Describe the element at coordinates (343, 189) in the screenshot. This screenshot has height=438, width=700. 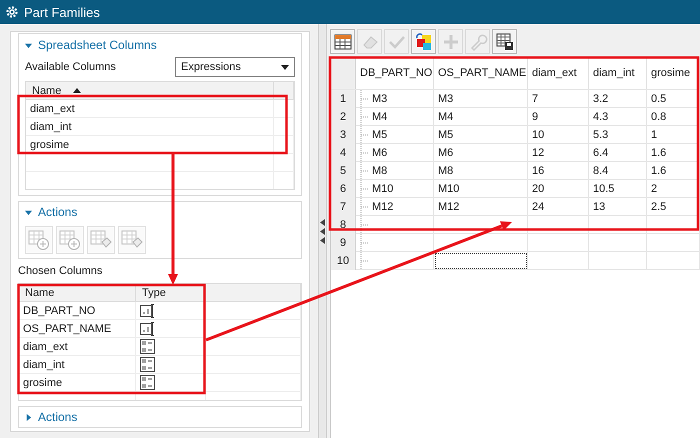
I see `row-number: 6` at that location.